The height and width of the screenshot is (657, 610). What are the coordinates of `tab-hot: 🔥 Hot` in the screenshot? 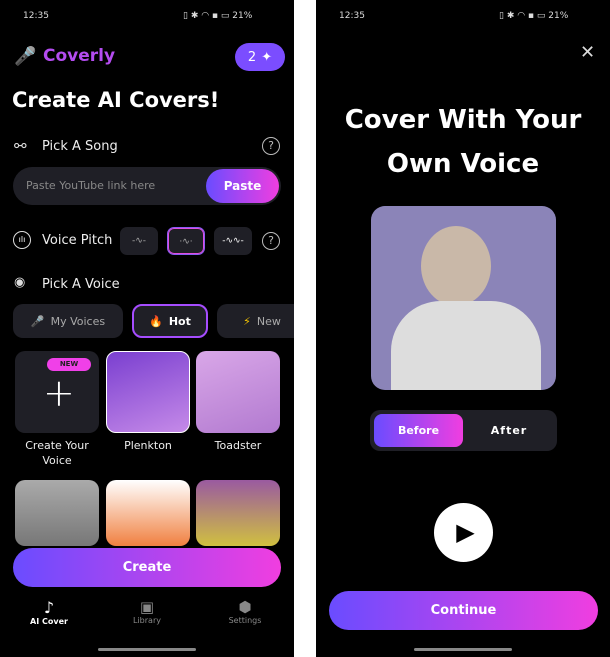 It's located at (170, 321).